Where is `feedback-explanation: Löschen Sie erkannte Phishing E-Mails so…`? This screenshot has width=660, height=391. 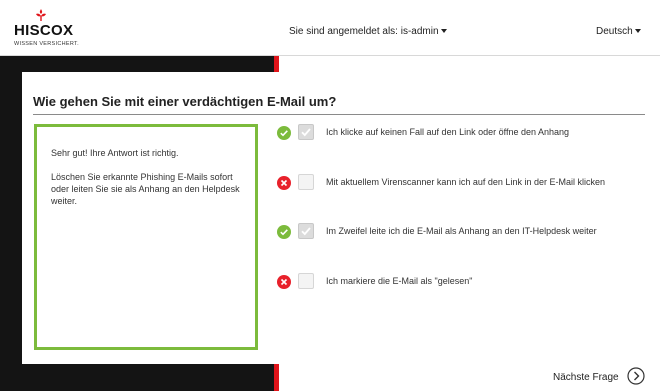 feedback-explanation: Löschen Sie erkannte Phishing E-Mails so… is located at coordinates (145, 189).